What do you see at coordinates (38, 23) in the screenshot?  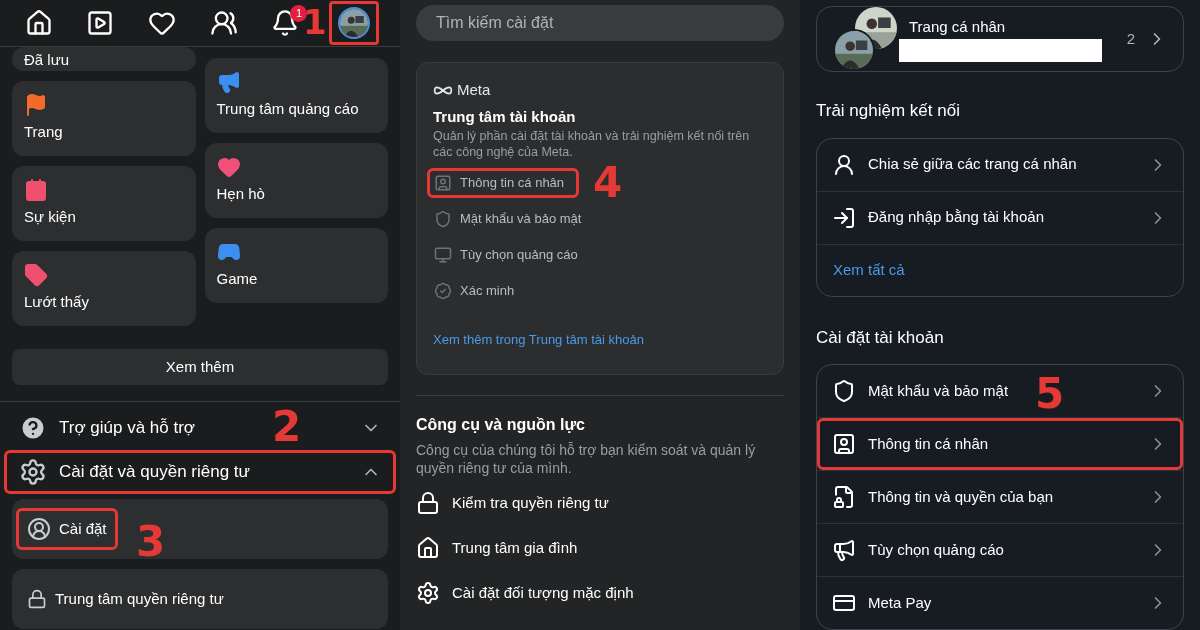 I see `home-icon` at bounding box center [38, 23].